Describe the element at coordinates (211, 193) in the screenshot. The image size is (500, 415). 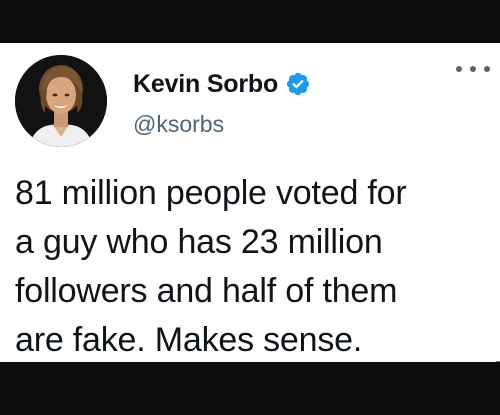
I see `tweet-text-line: 81 million people voted for` at that location.